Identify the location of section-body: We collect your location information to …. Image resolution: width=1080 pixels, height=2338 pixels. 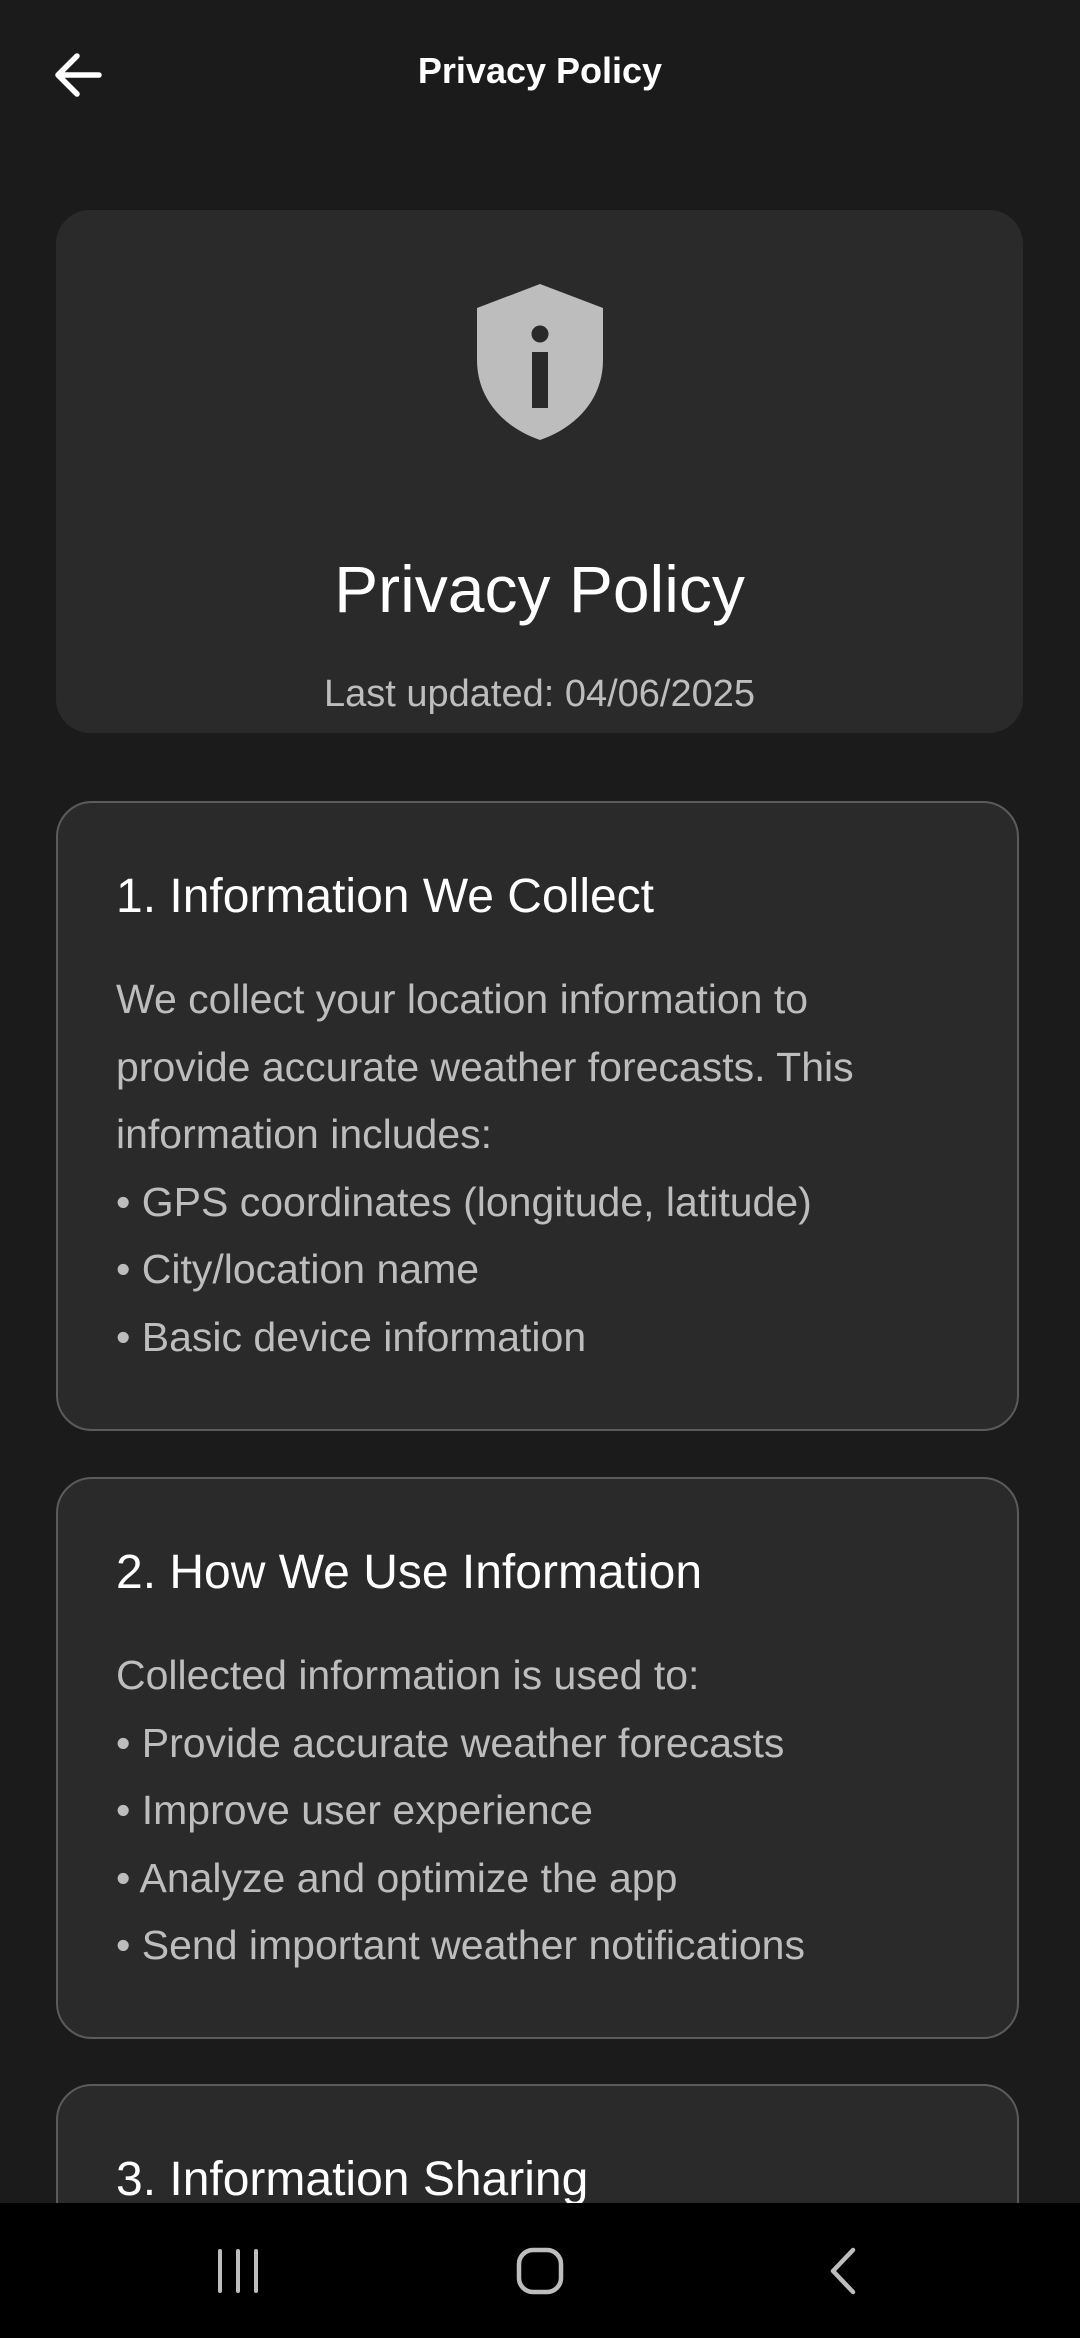
(546, 1168).